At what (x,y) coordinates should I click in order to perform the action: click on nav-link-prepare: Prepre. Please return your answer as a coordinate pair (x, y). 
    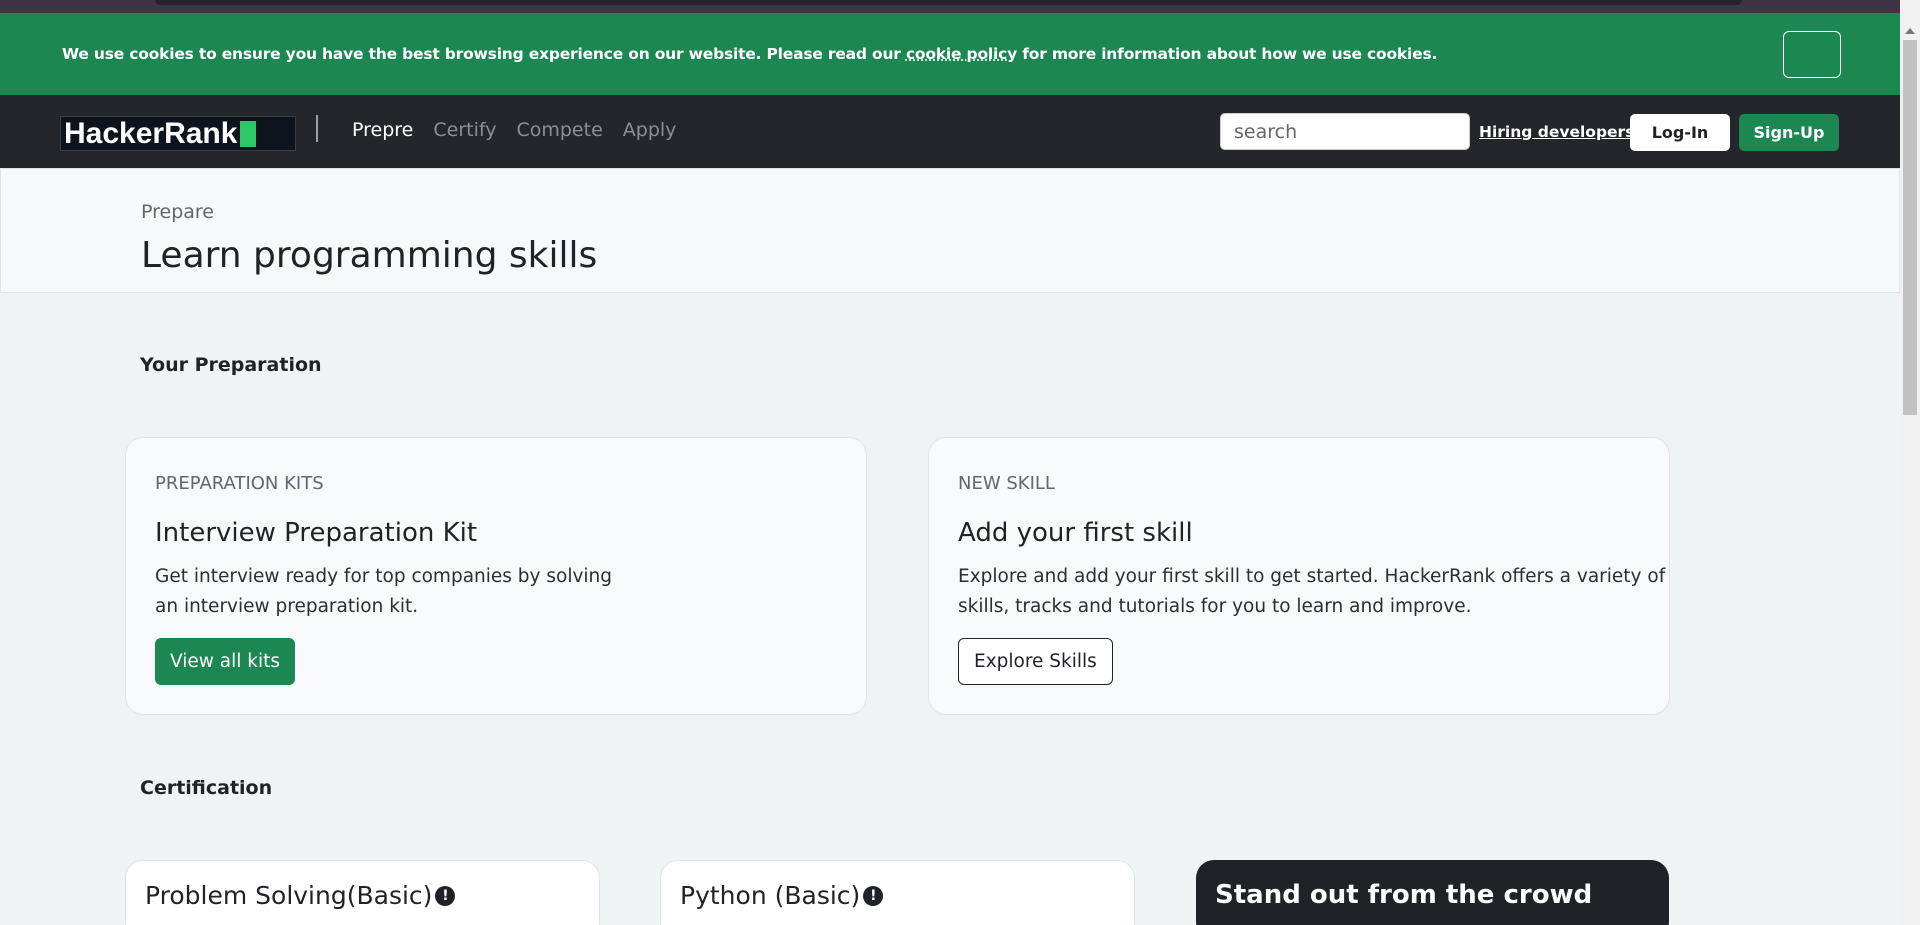
    Looking at the image, I should click on (382, 130).